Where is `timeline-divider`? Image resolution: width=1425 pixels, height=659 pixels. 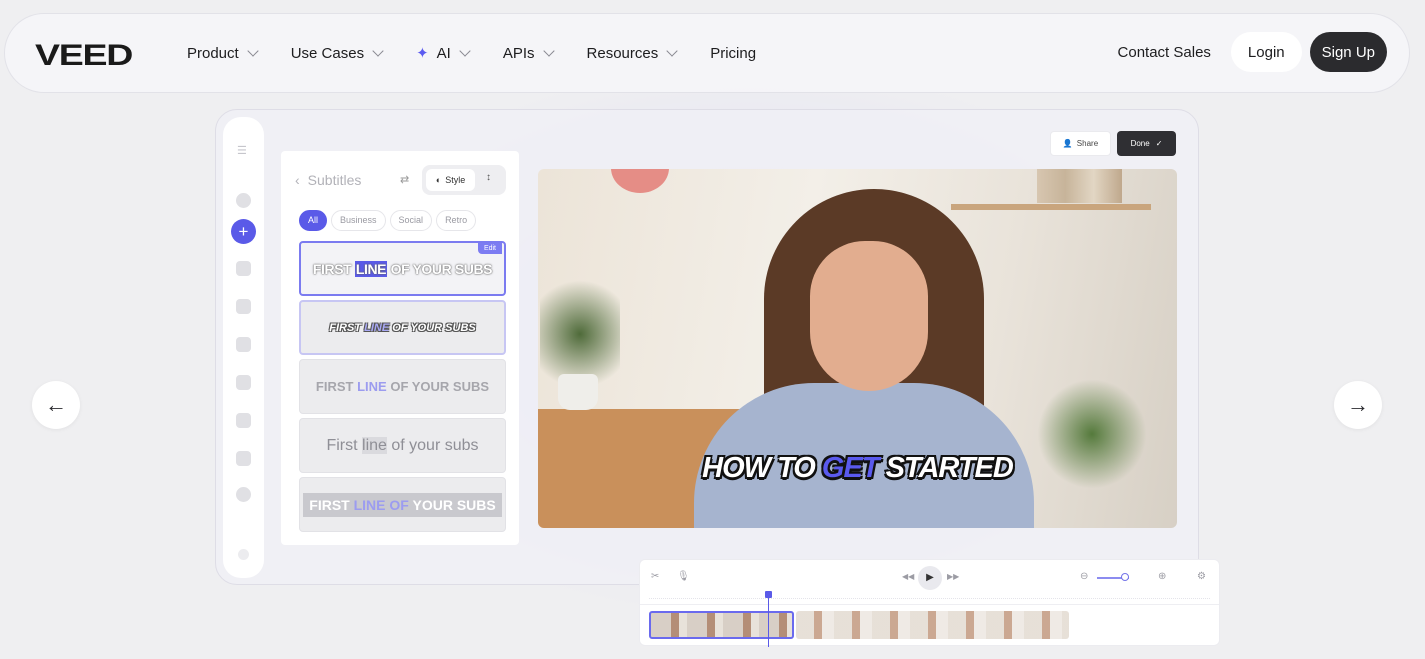 timeline-divider is located at coordinates (929, 604).